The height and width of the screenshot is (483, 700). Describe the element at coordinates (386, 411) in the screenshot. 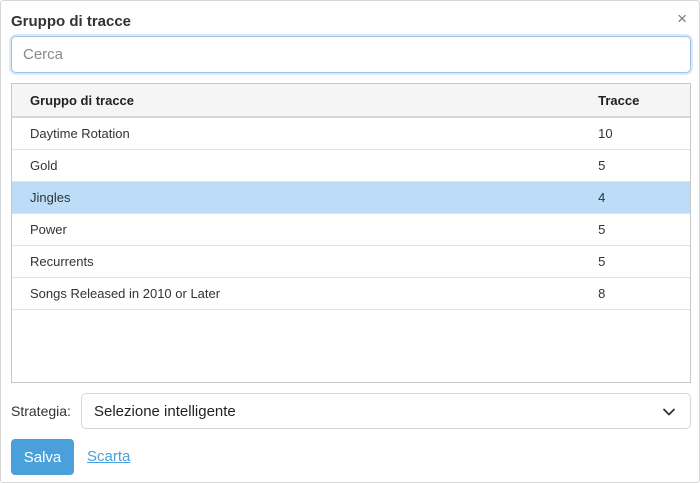

I see `strategy-select: Selezione intelligente` at that location.